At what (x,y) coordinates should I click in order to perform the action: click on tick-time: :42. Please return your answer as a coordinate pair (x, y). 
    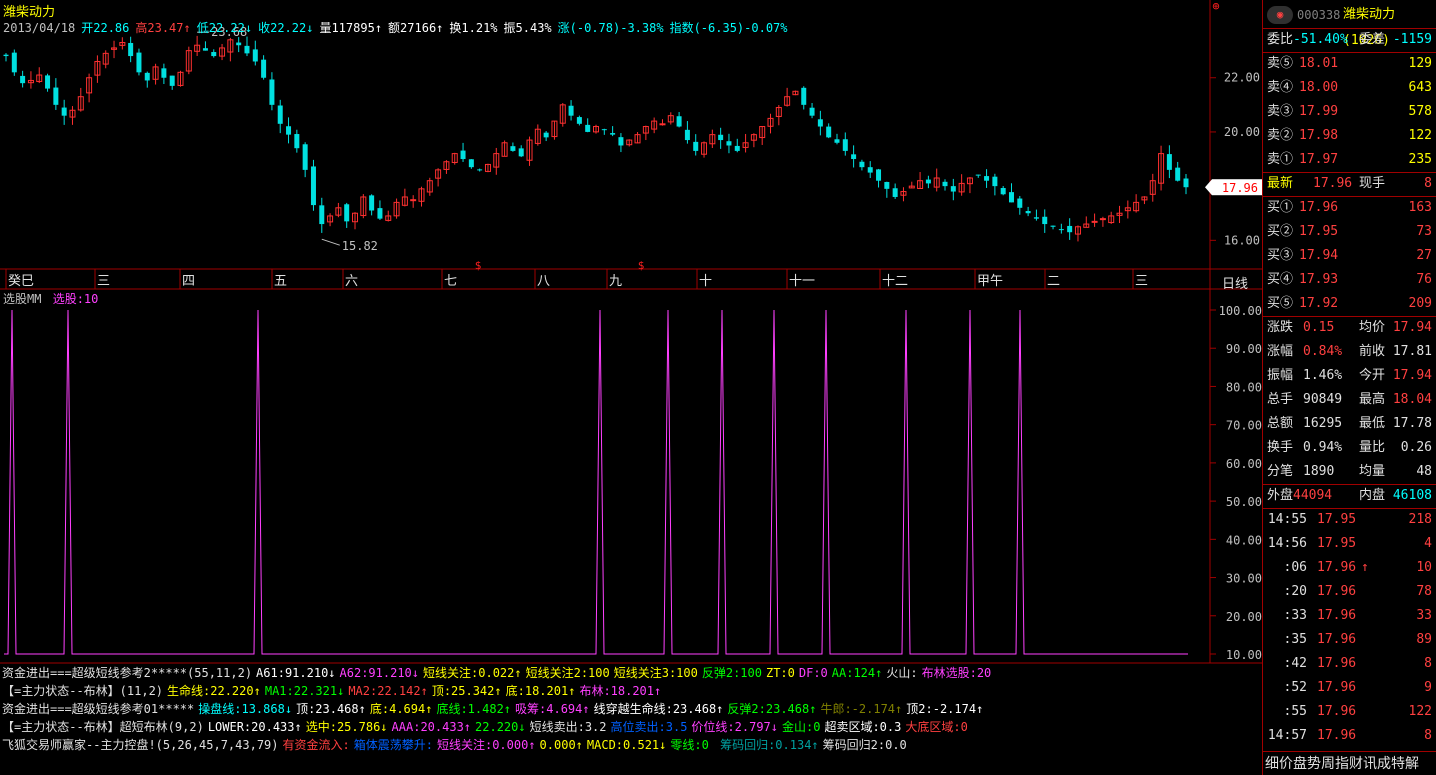
    Looking at the image, I should click on (1295, 663).